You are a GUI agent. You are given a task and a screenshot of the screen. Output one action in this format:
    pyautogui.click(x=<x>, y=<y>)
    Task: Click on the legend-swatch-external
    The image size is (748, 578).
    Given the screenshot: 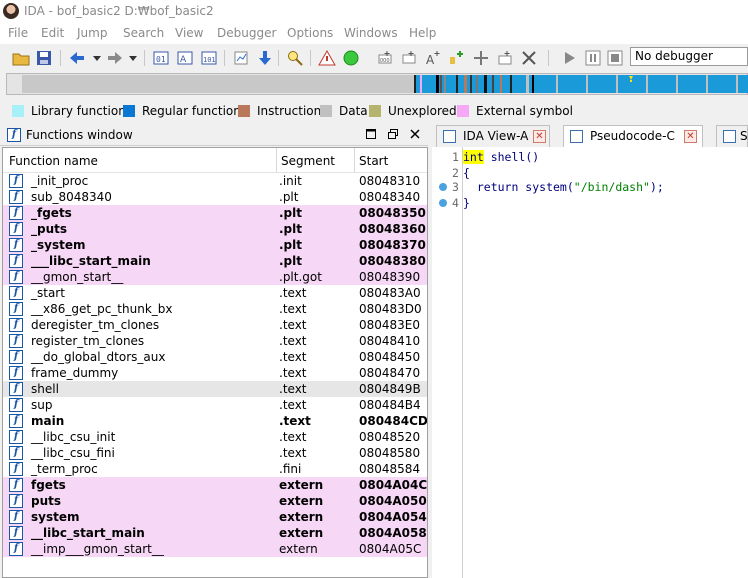 What is the action you would take?
    pyautogui.click(x=463, y=111)
    